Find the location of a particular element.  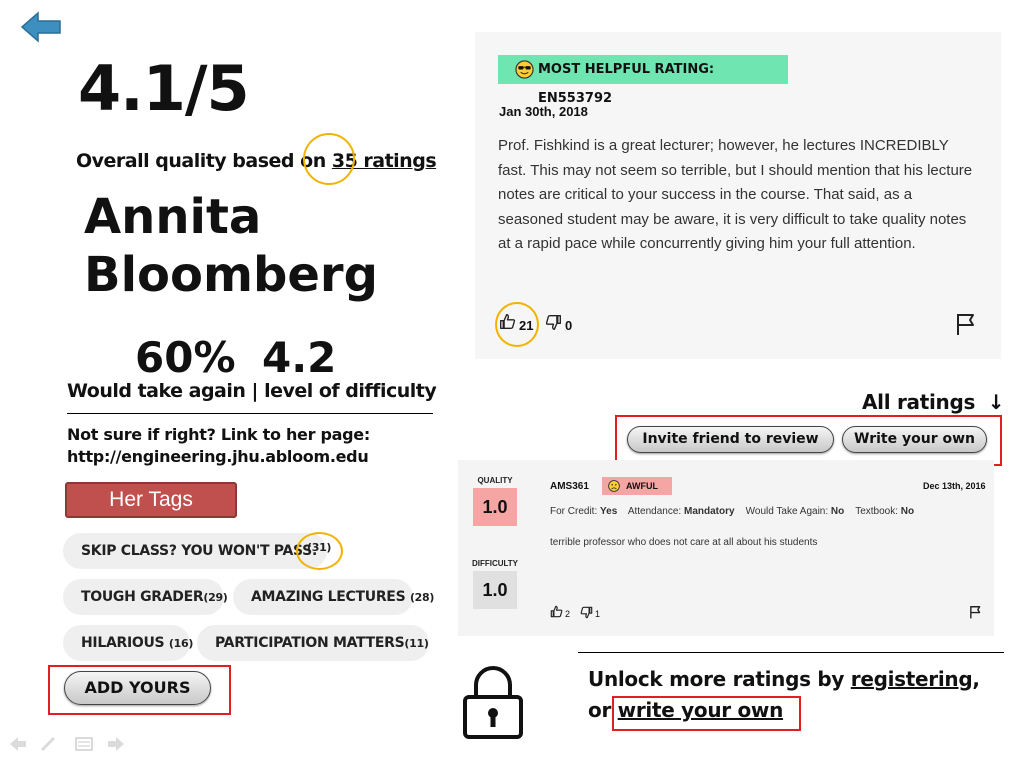

add-yours-button: ADD YOURS is located at coordinates (137, 688).